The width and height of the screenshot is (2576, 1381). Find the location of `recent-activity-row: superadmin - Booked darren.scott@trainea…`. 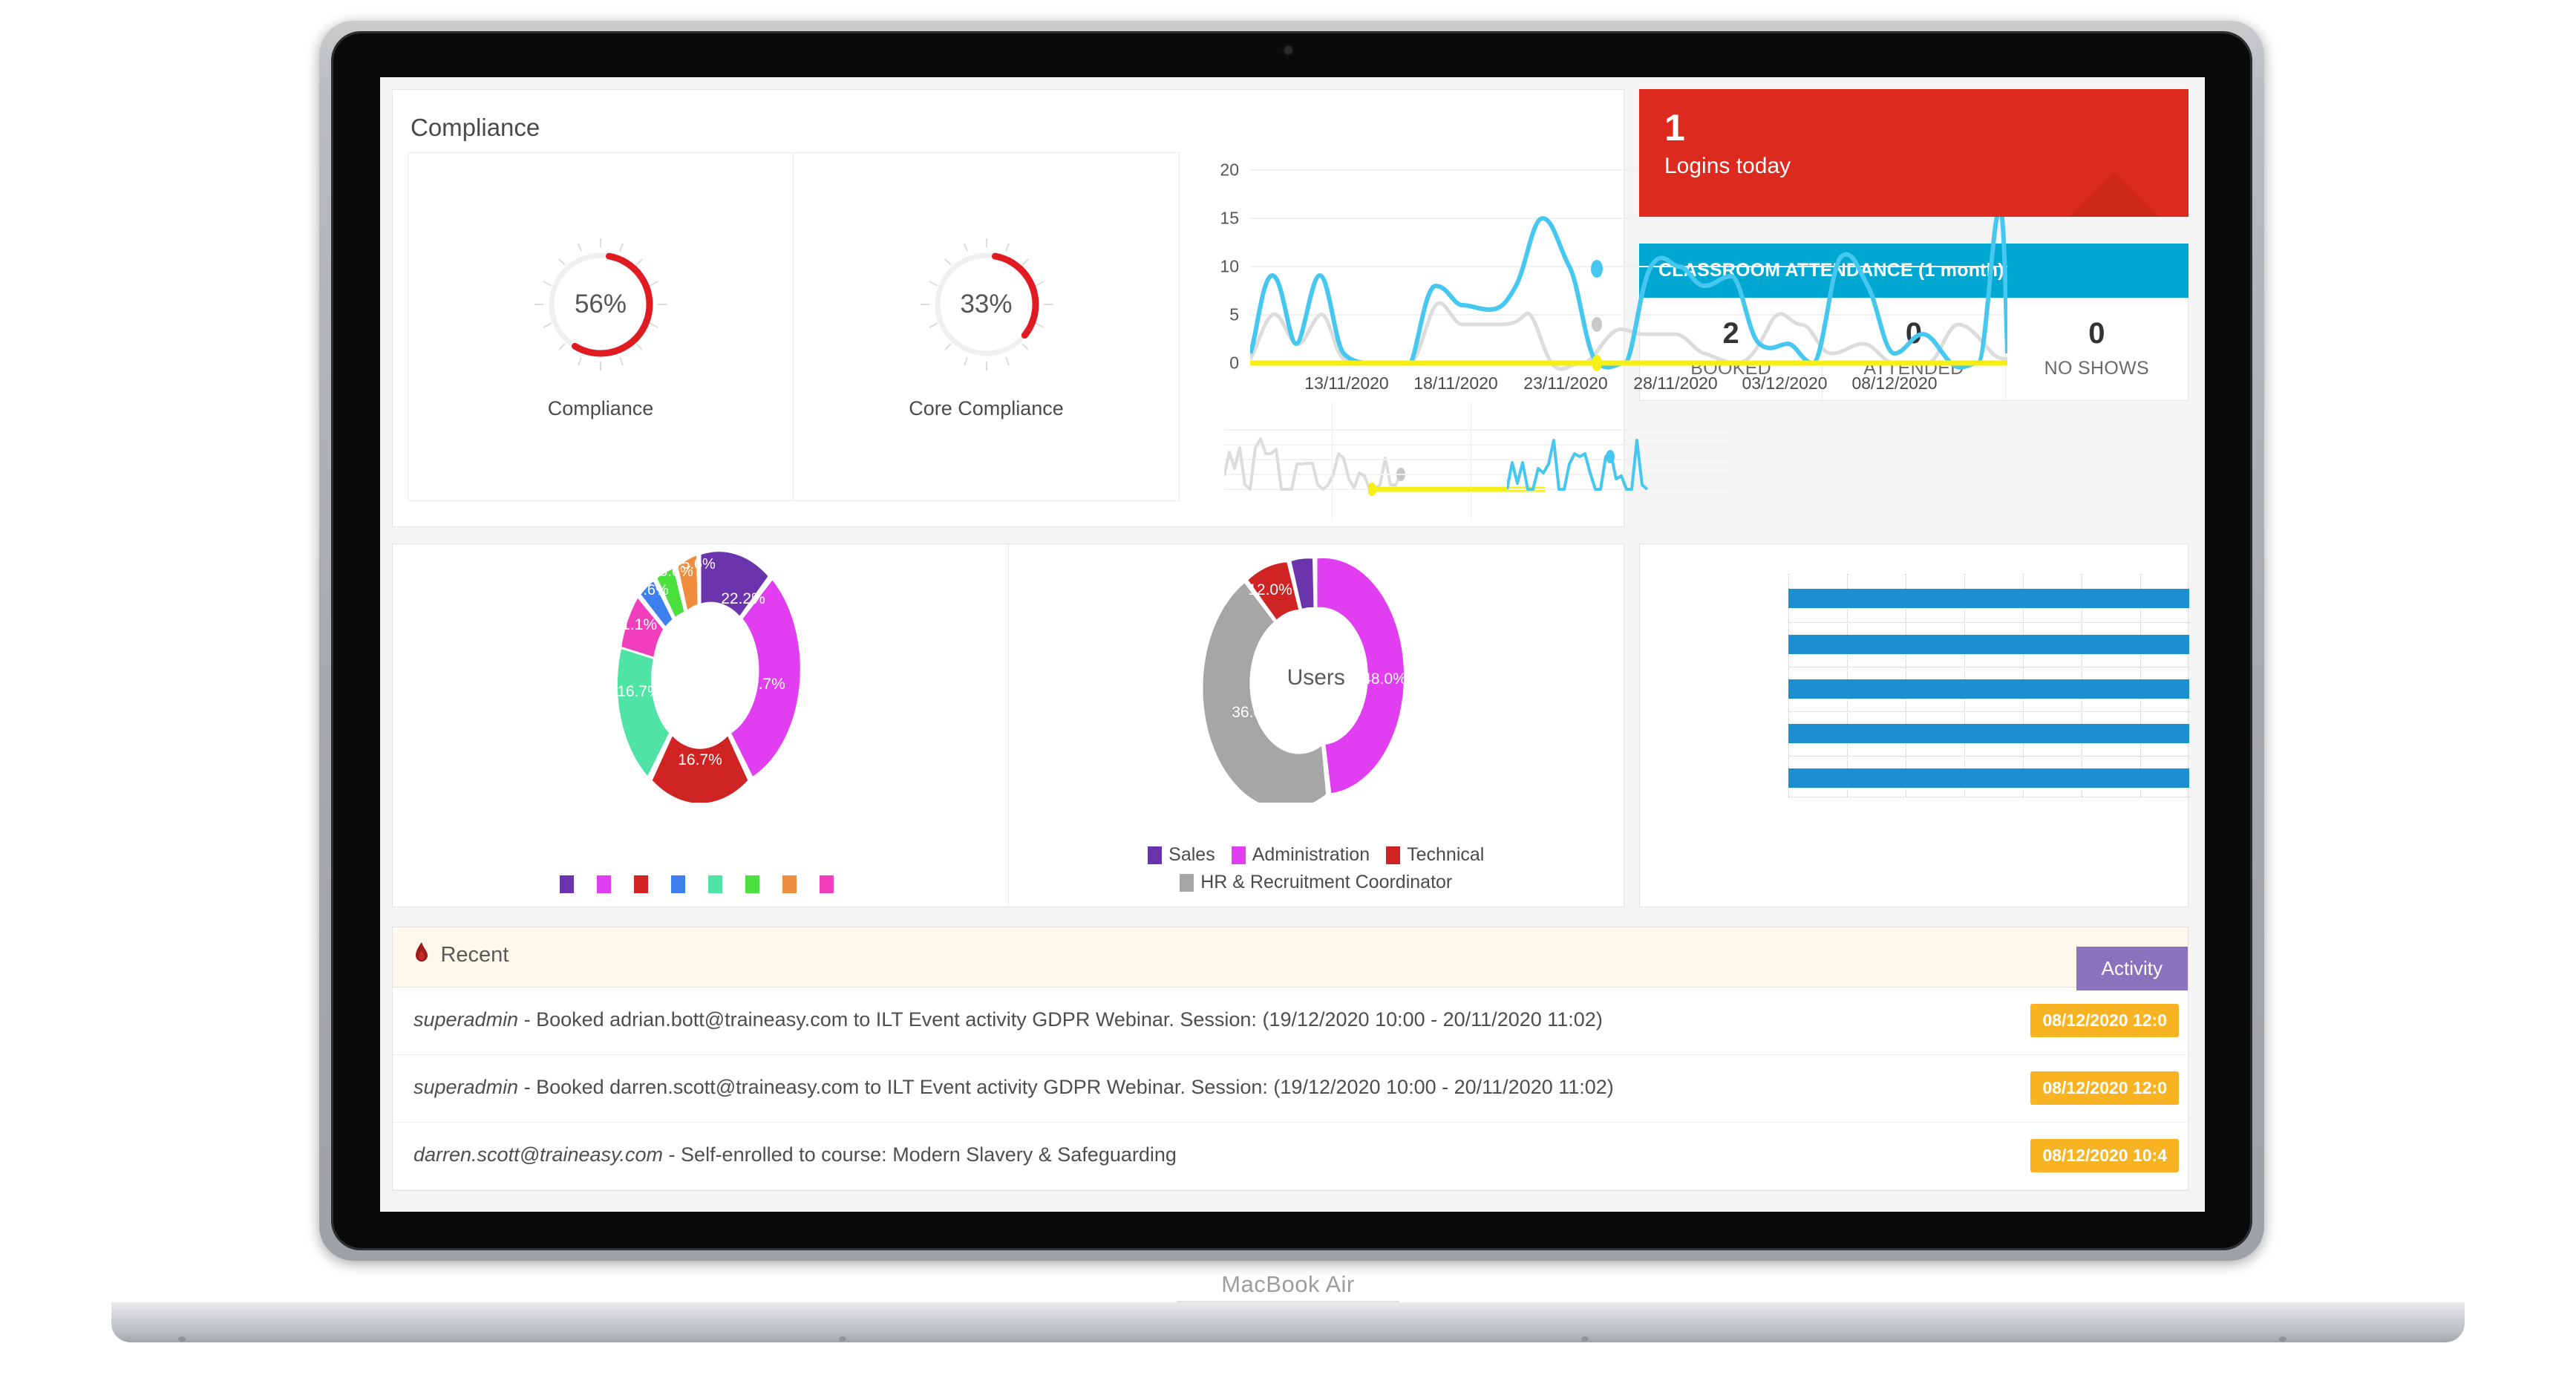

recent-activity-row: superadmin - Booked darren.scott@trainea… is located at coordinates (1290, 1089).